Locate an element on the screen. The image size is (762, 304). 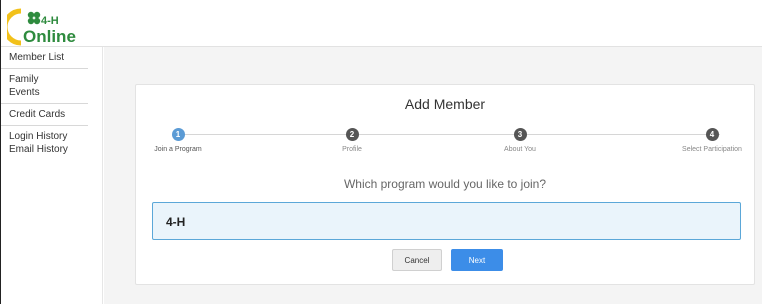
step-join-program: 1 Join a Program is located at coordinates (178, 140).